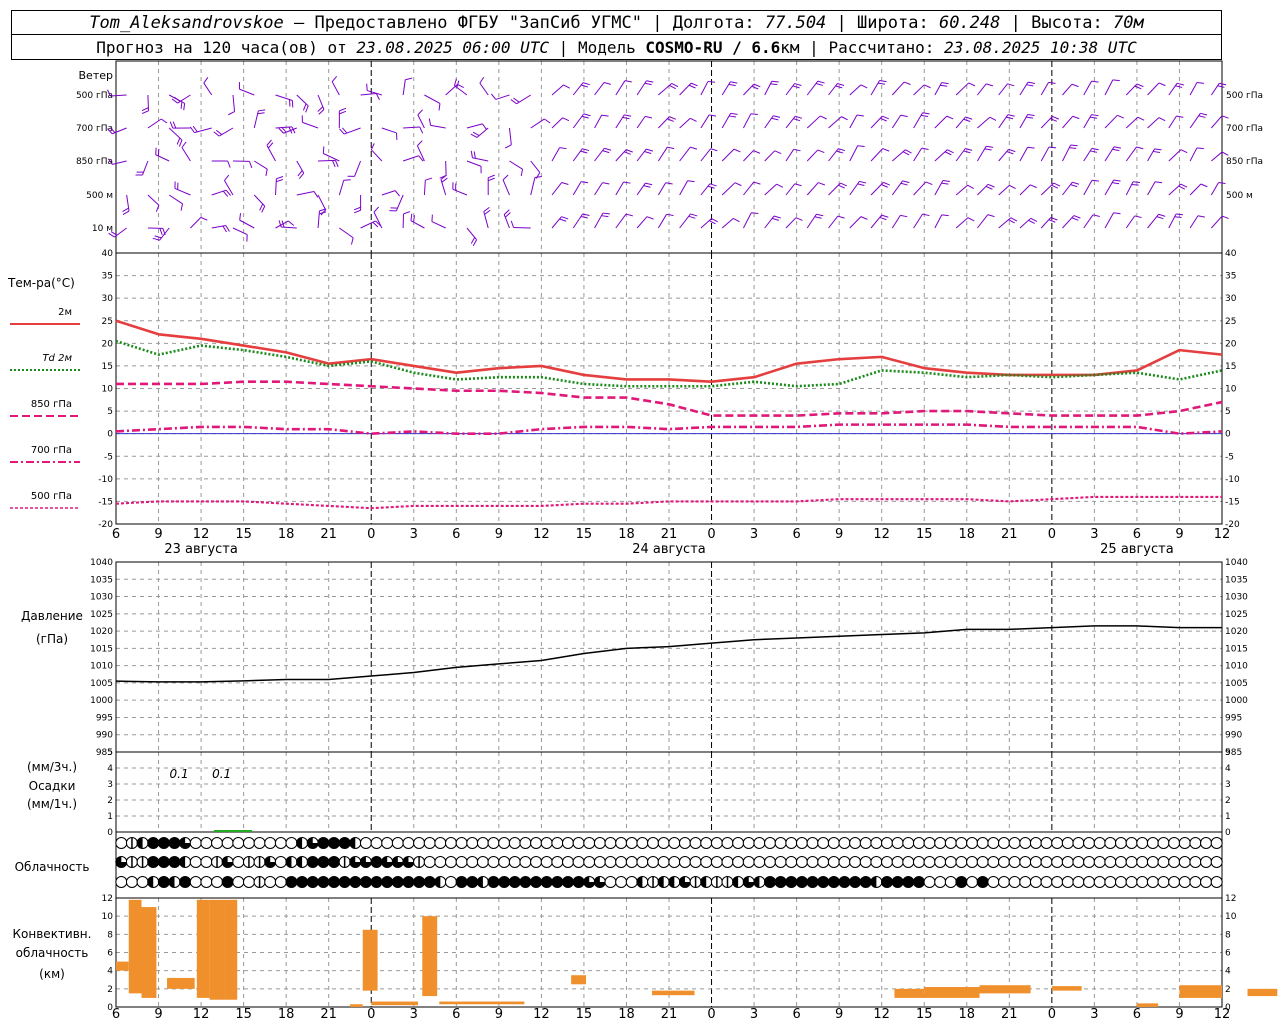 The image size is (1280, 1024). Describe the element at coordinates (456, 1014) in the screenshot. I see `x-tick-label-bottom: 6` at that location.